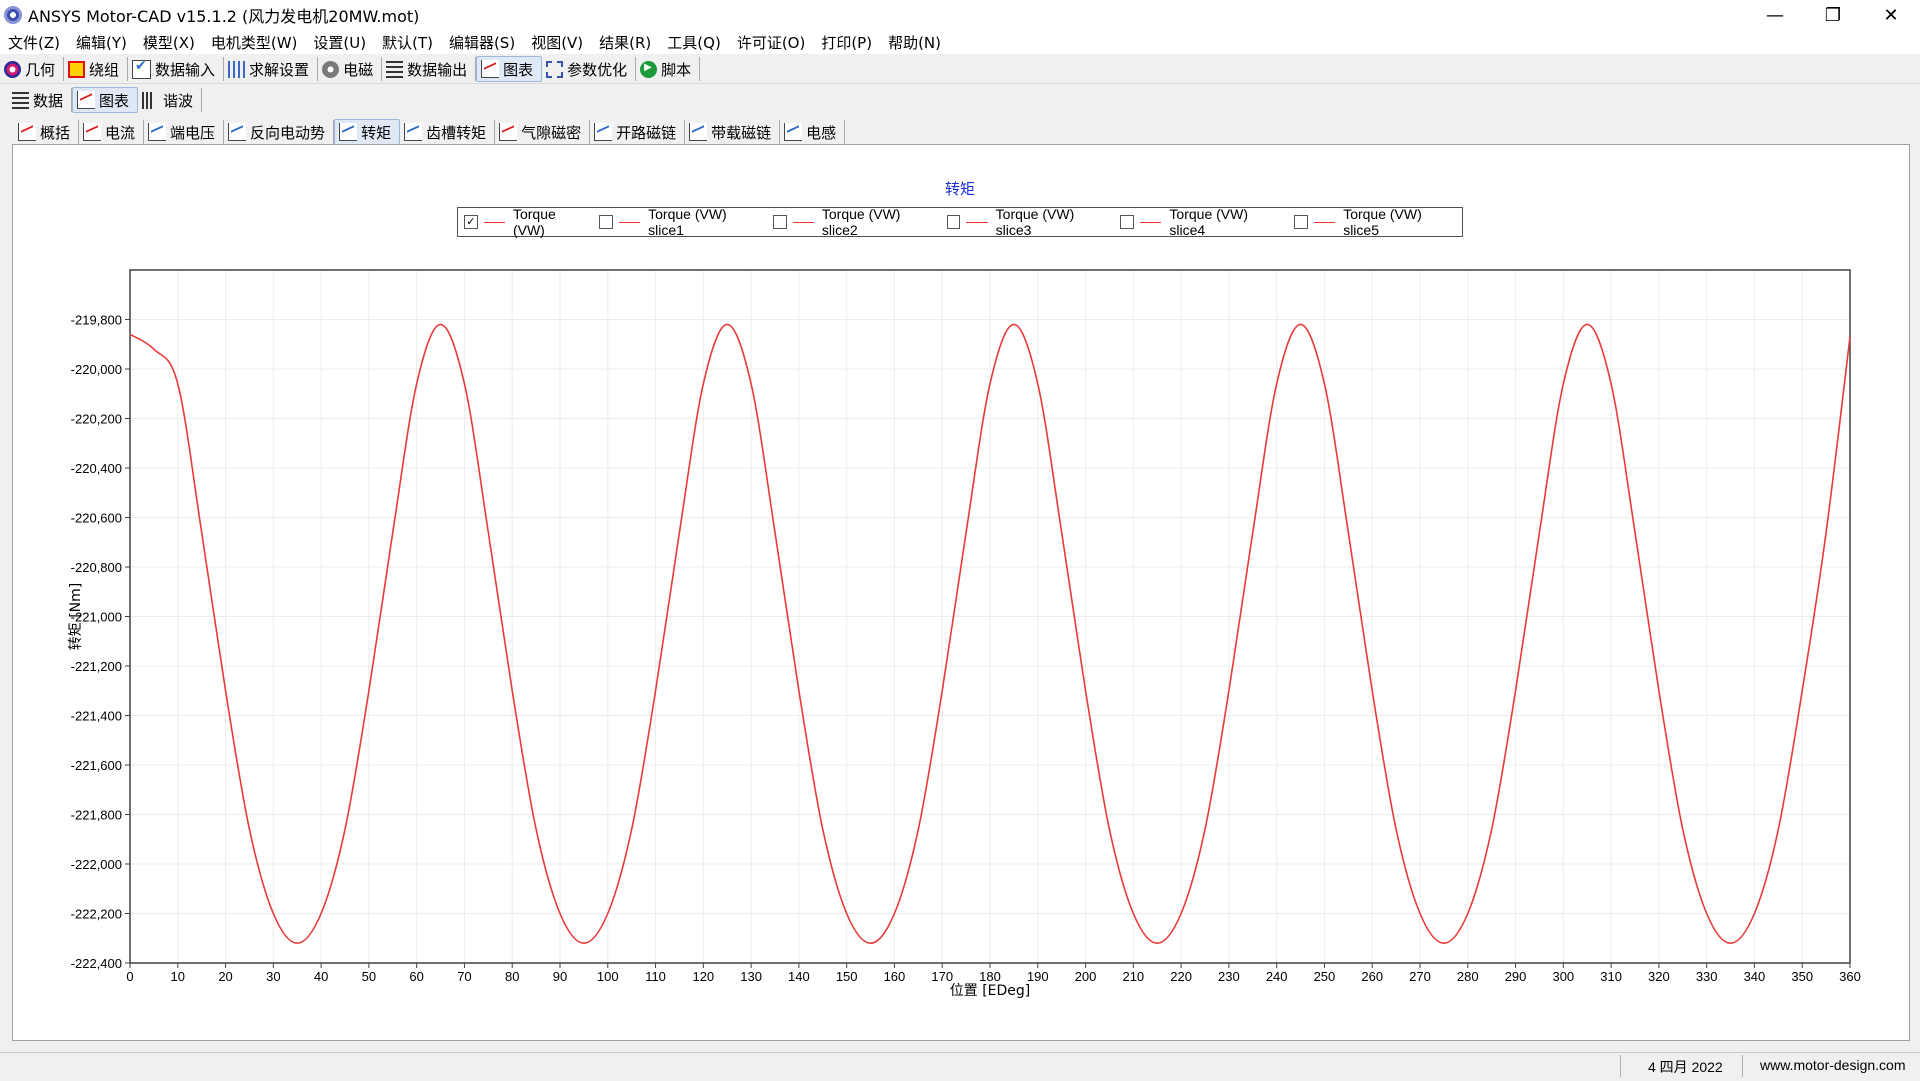 The image size is (1920, 1081). I want to click on y-tick-label: -219,800, so click(96, 320).